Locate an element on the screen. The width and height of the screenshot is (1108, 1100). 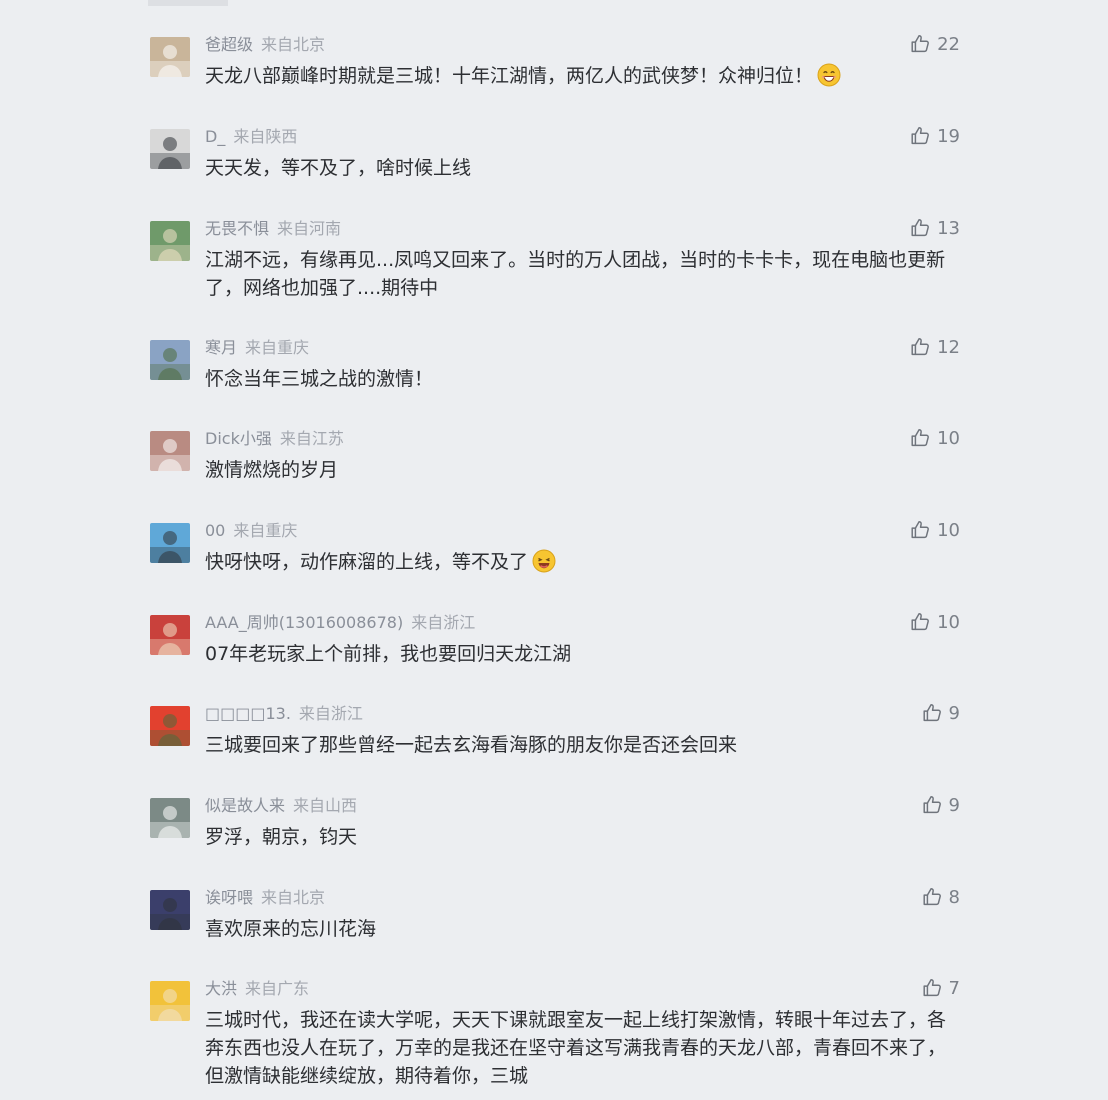
comment-item: 00 来自重庆 10 快呀快呀，动作麻溜的上线，等不及了 is located at coordinates (554, 560).